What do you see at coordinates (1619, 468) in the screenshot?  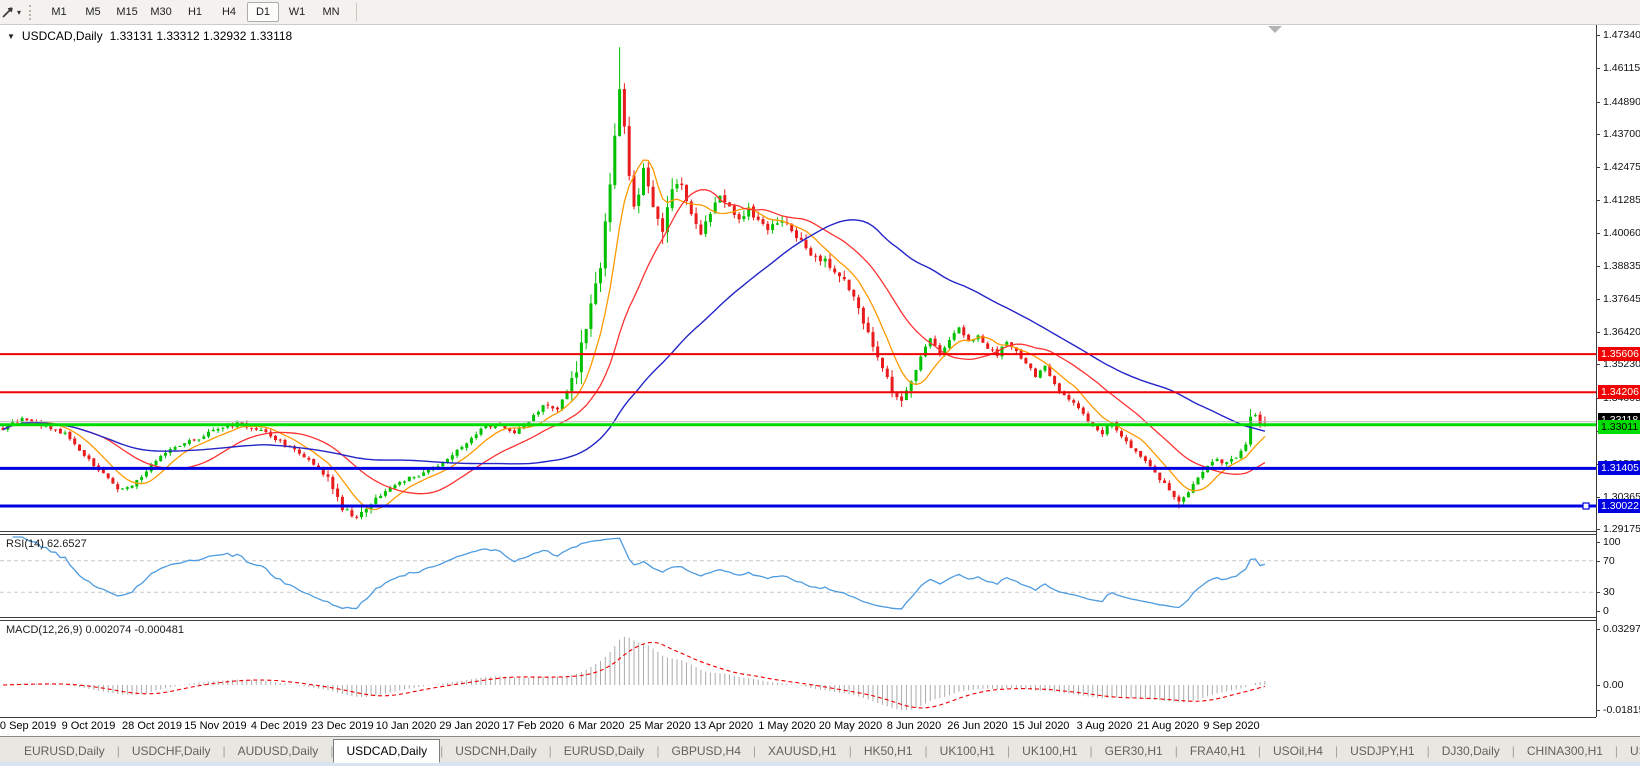 I see `price-level-badge: 1.31405` at bounding box center [1619, 468].